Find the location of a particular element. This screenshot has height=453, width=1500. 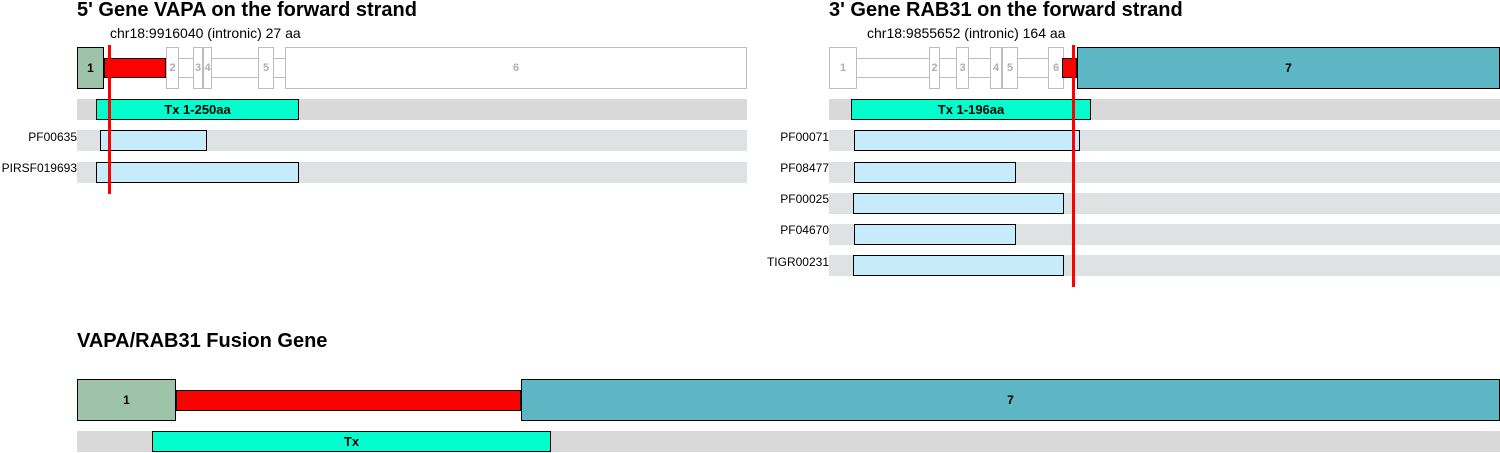

gene5-domain-label-2: PIRSF019693 is located at coordinates (39, 168).